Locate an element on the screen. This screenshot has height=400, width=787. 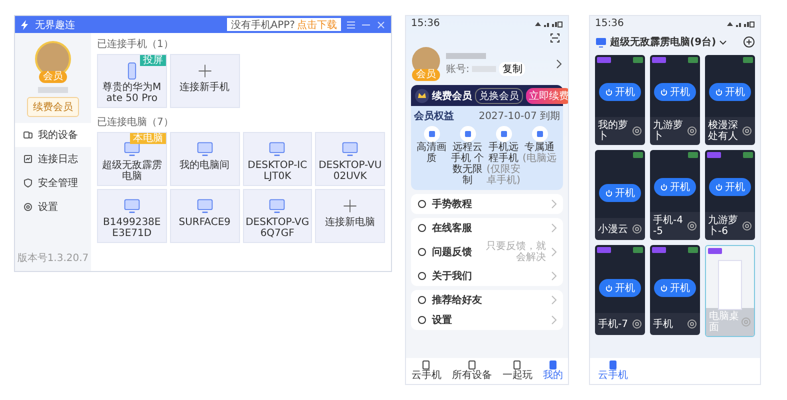
nav-item: 安全管理 is located at coordinates (53, 183).